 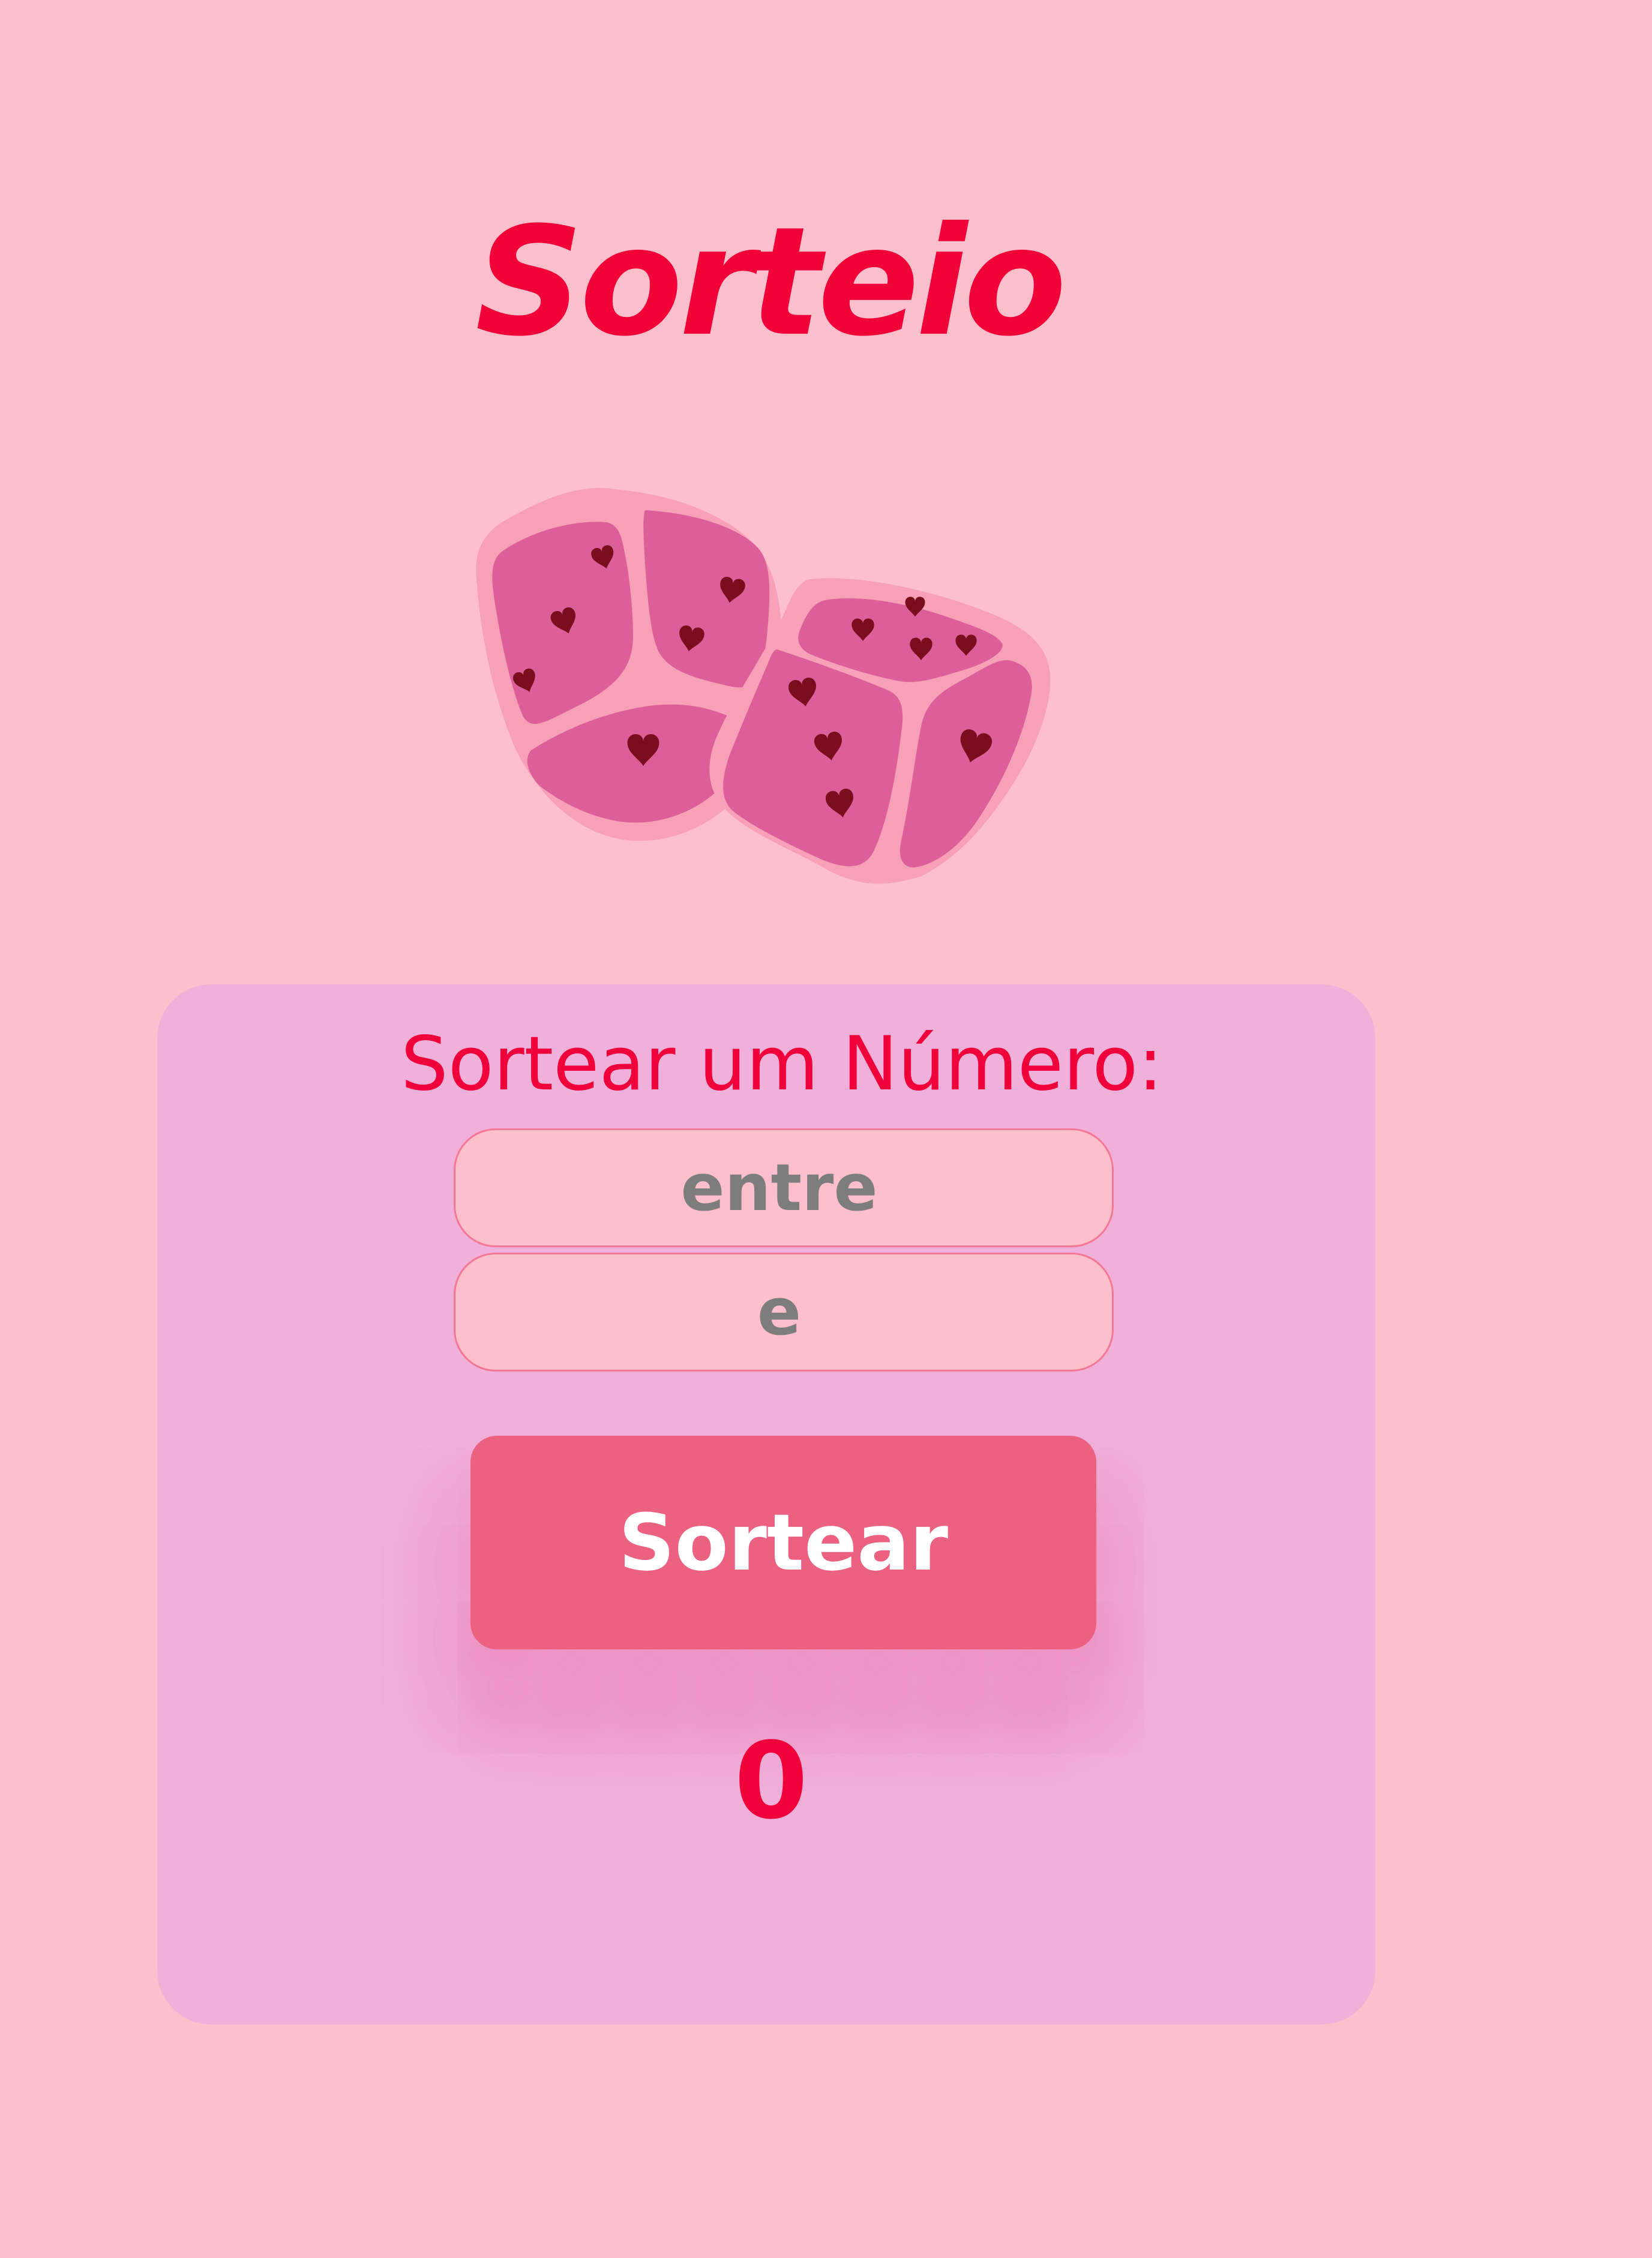 What do you see at coordinates (771, 281) in the screenshot?
I see `page-title: Sorteio` at bounding box center [771, 281].